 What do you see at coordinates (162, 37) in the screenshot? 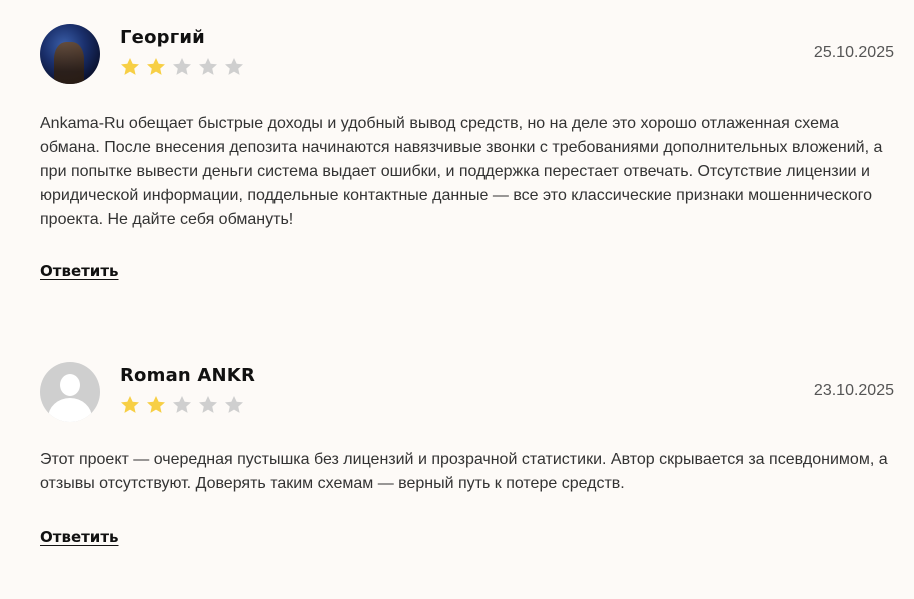
I see `review-author: Георгий` at bounding box center [162, 37].